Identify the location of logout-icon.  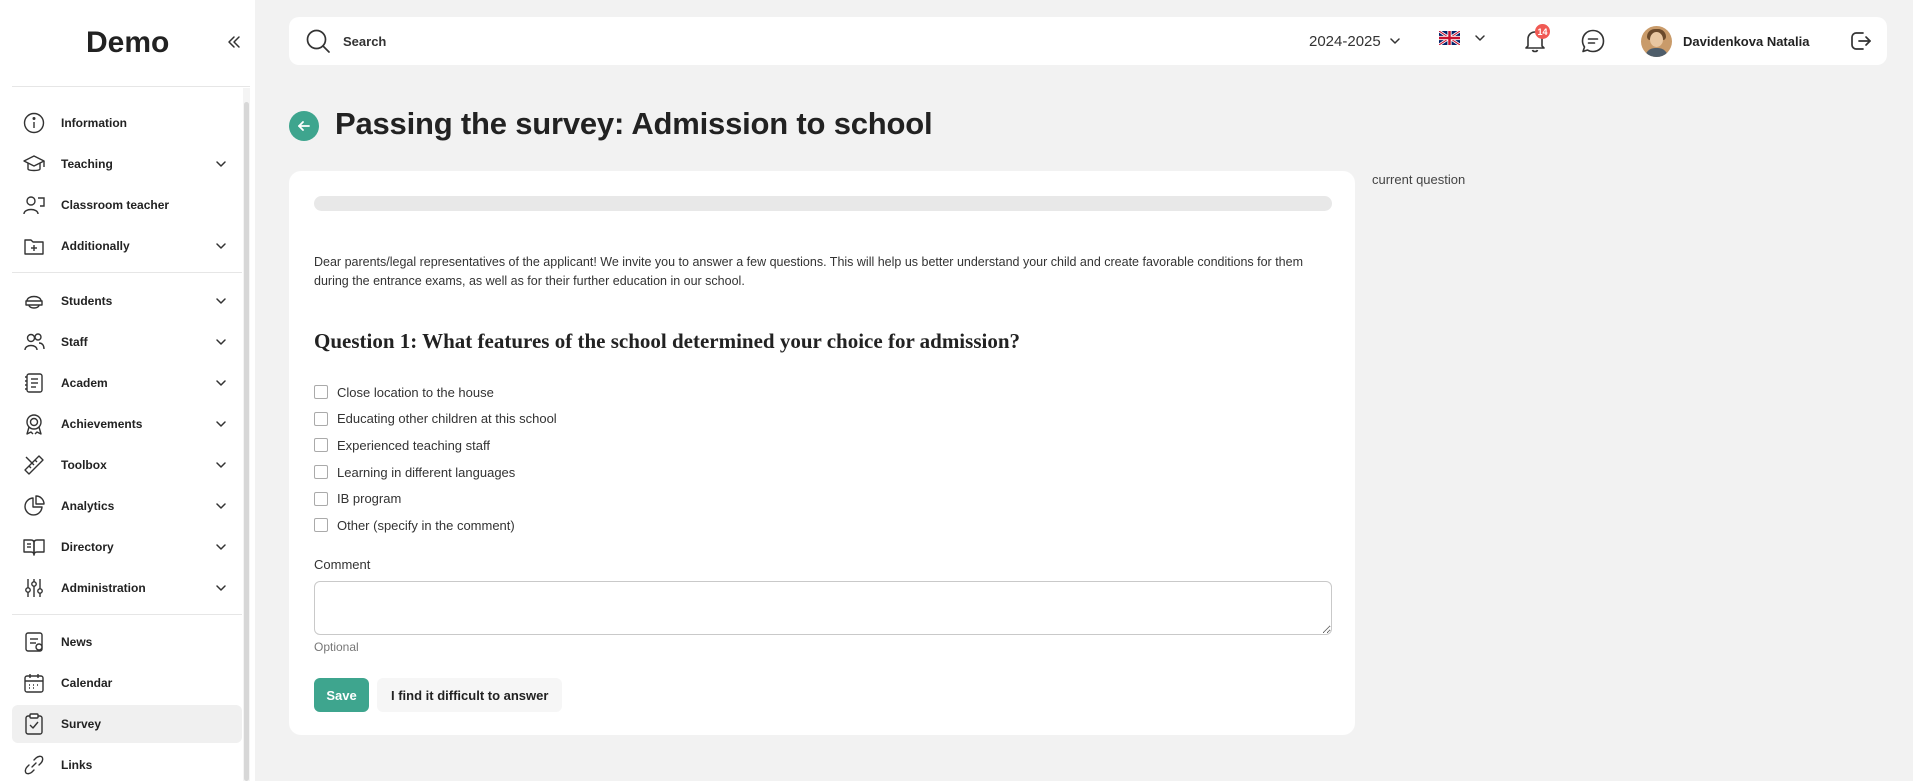
(1861, 41).